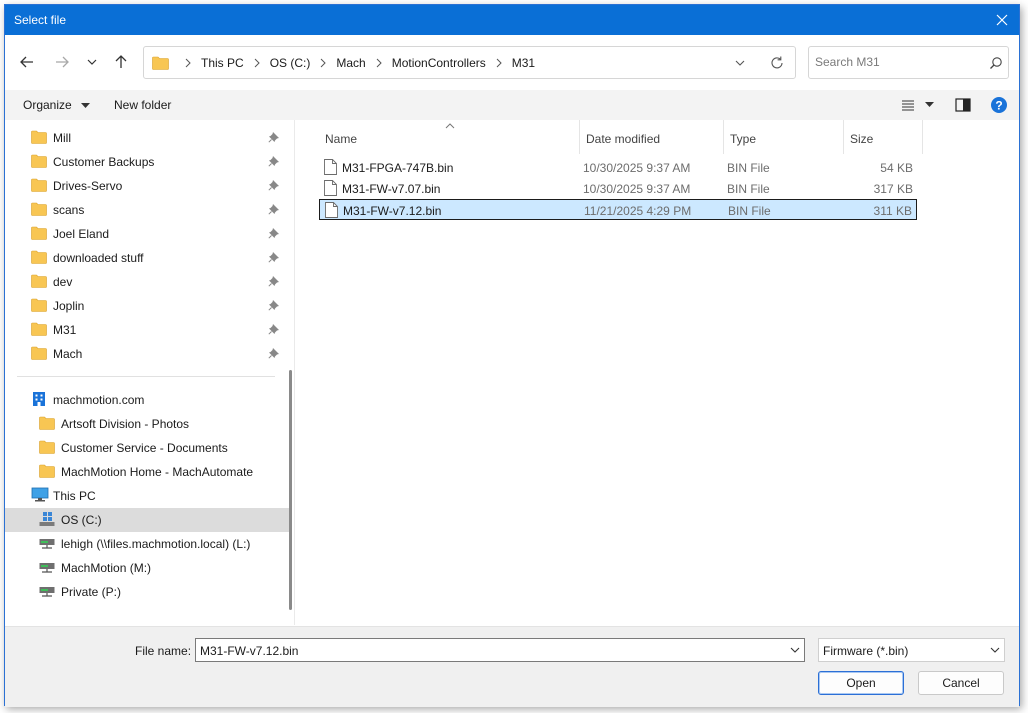  I want to click on network-drive-icon, so click(47, 592).